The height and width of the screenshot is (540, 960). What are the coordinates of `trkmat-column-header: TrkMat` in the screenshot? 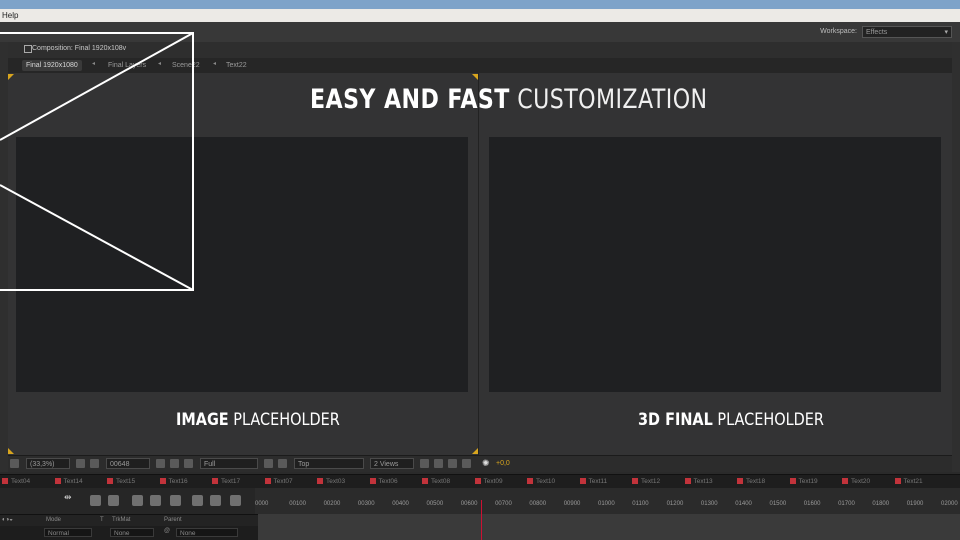 It's located at (121, 520).